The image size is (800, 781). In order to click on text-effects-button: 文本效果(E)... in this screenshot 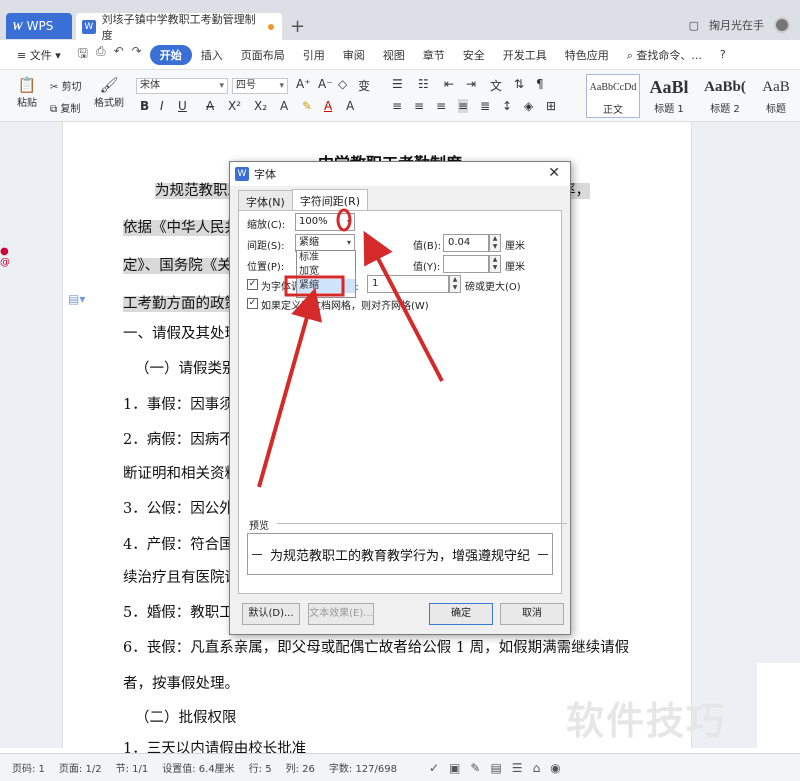, I will do `click(341, 614)`.